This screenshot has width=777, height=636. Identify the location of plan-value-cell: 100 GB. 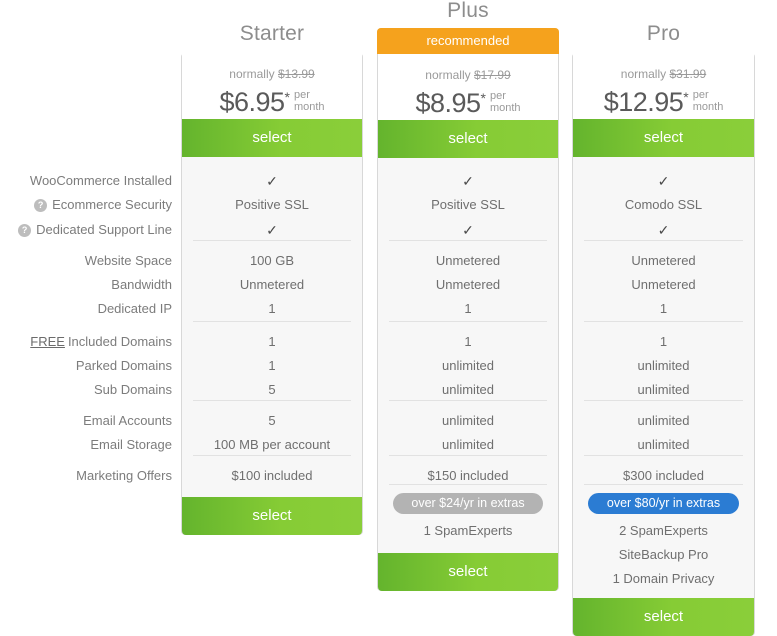
(272, 260).